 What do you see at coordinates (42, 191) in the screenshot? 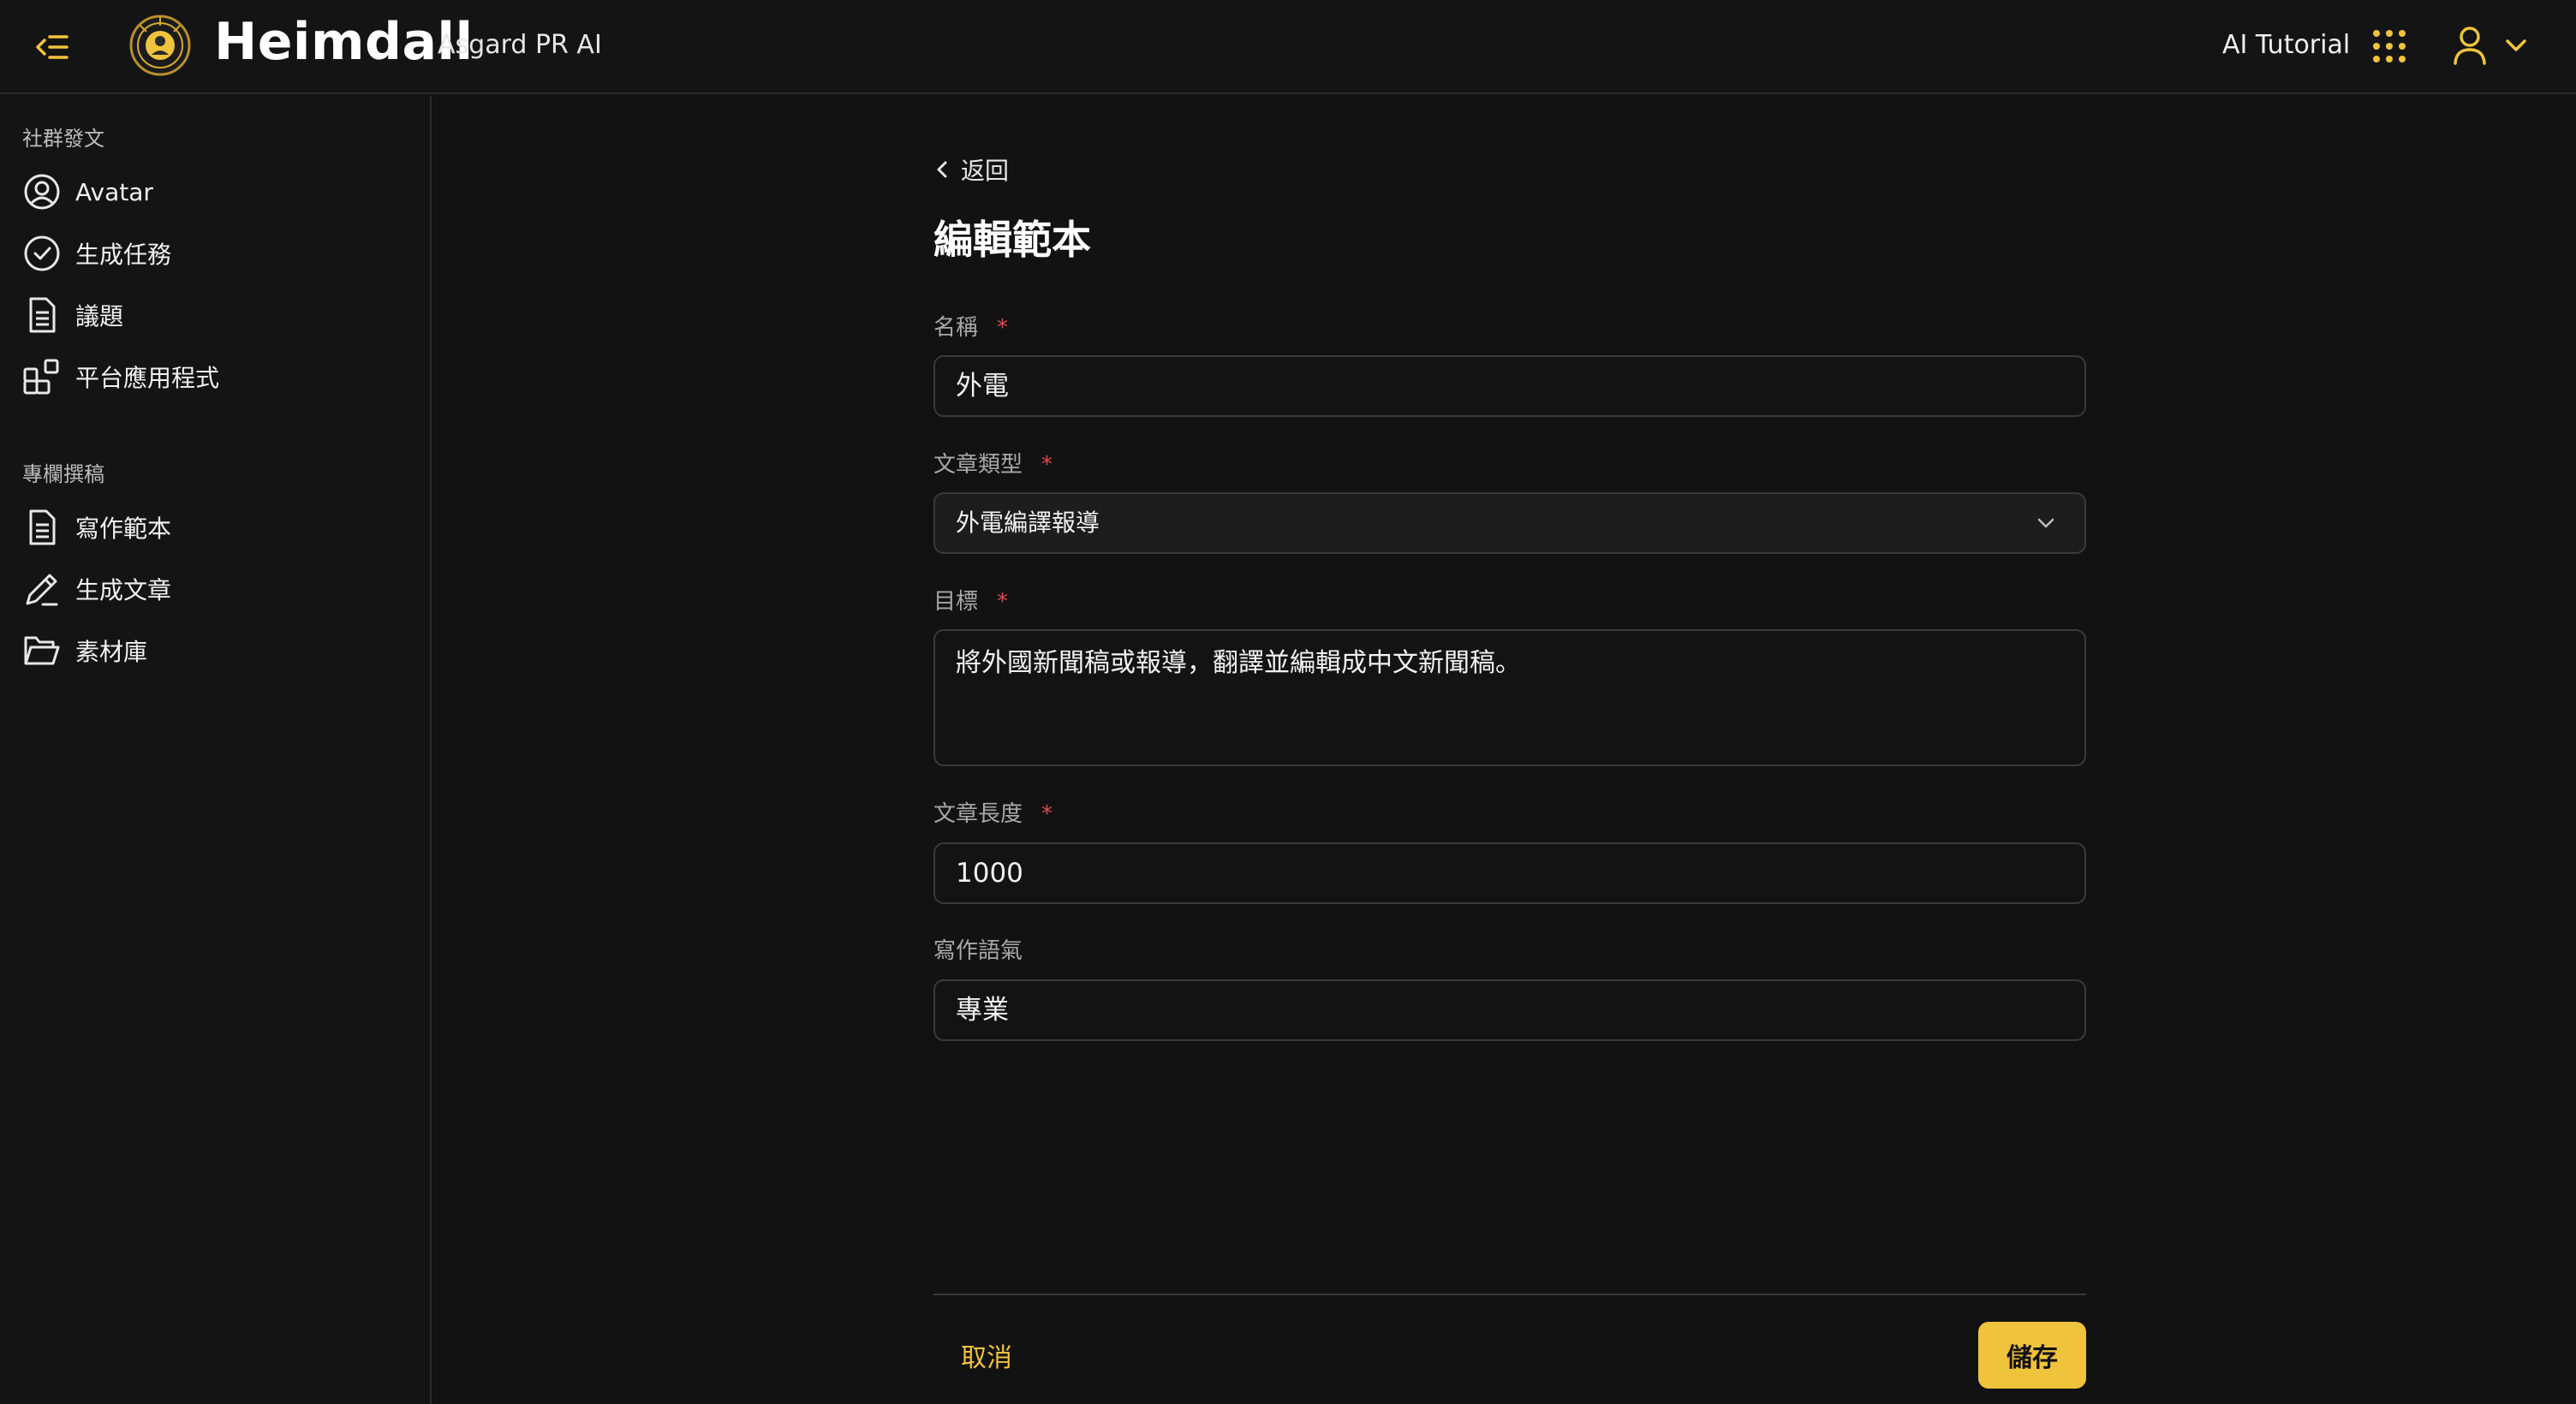
I see `user-circle-icon` at bounding box center [42, 191].